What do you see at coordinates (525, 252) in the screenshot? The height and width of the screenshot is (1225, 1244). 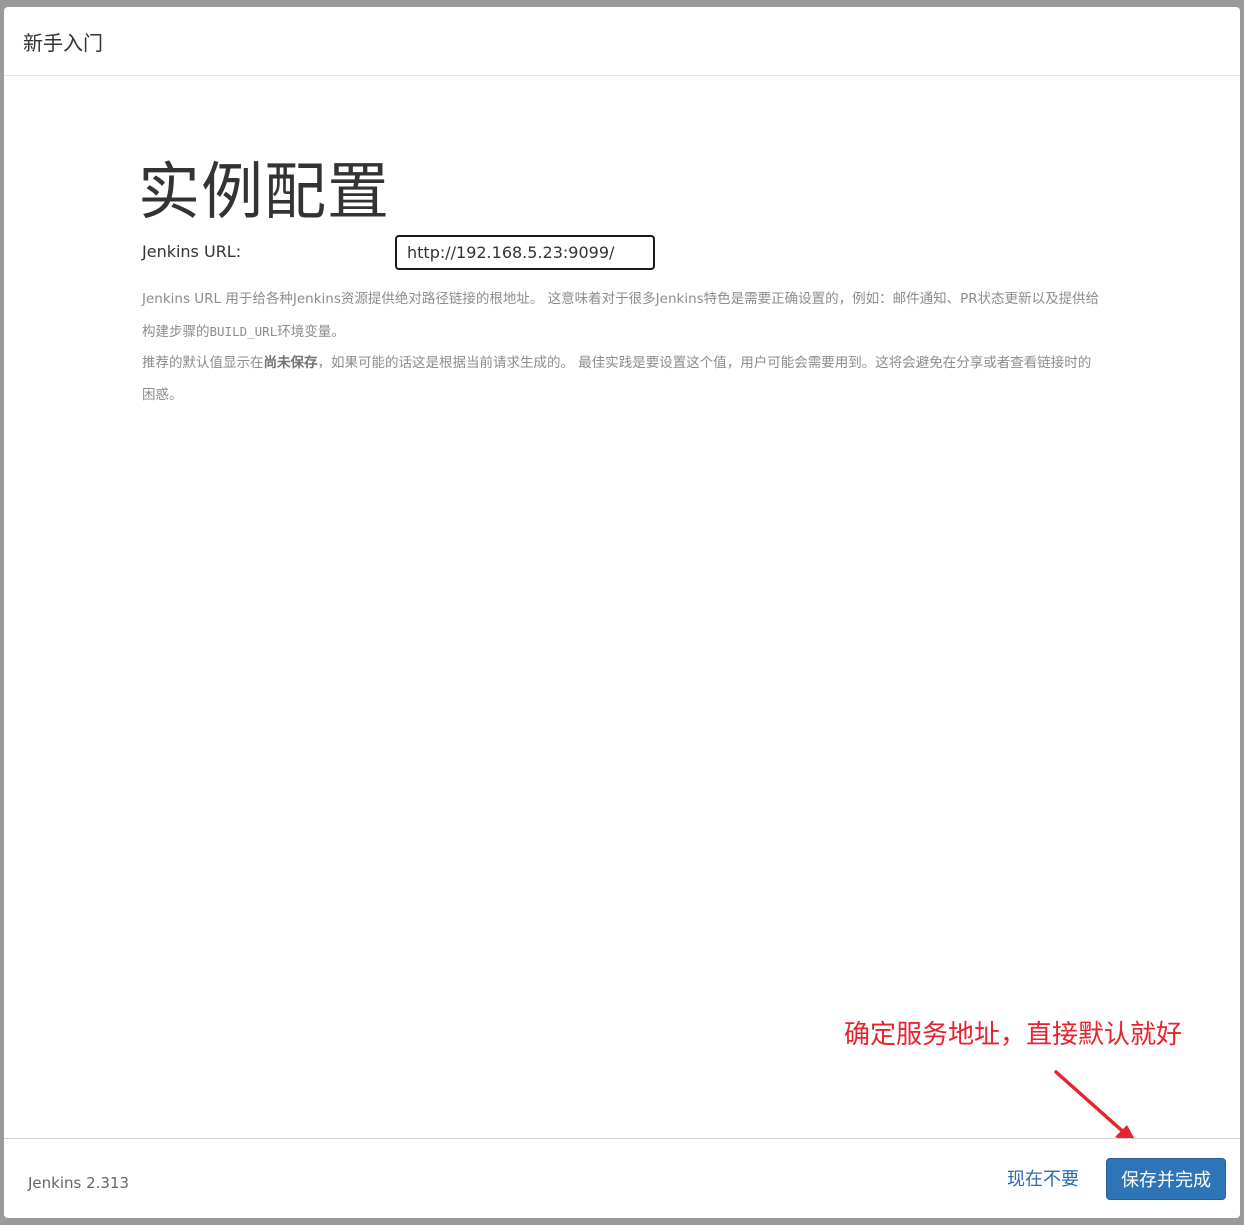 I see `jenkins-url-input` at bounding box center [525, 252].